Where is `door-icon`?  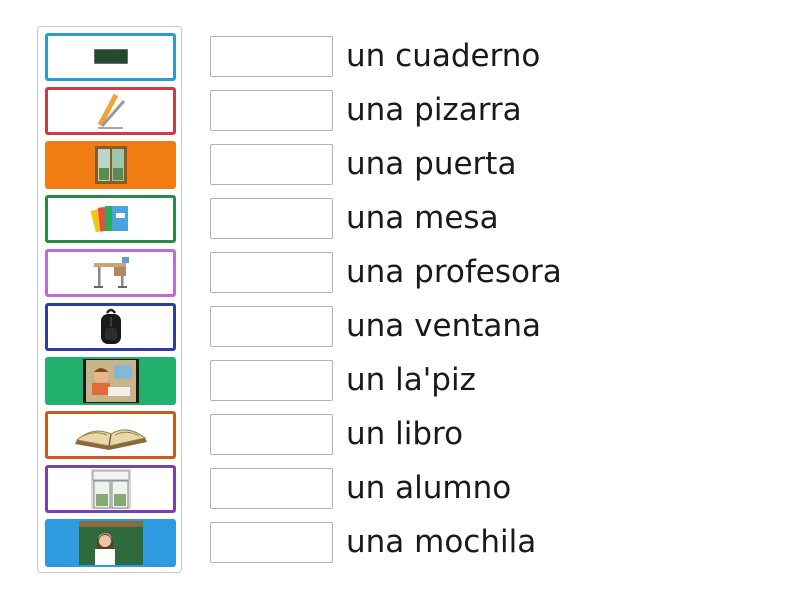
door-icon is located at coordinates (111, 489).